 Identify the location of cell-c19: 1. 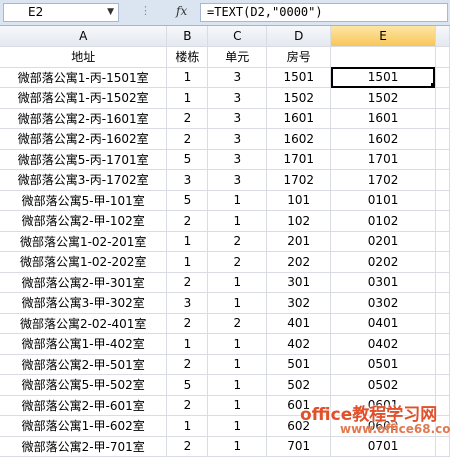
(237, 426).